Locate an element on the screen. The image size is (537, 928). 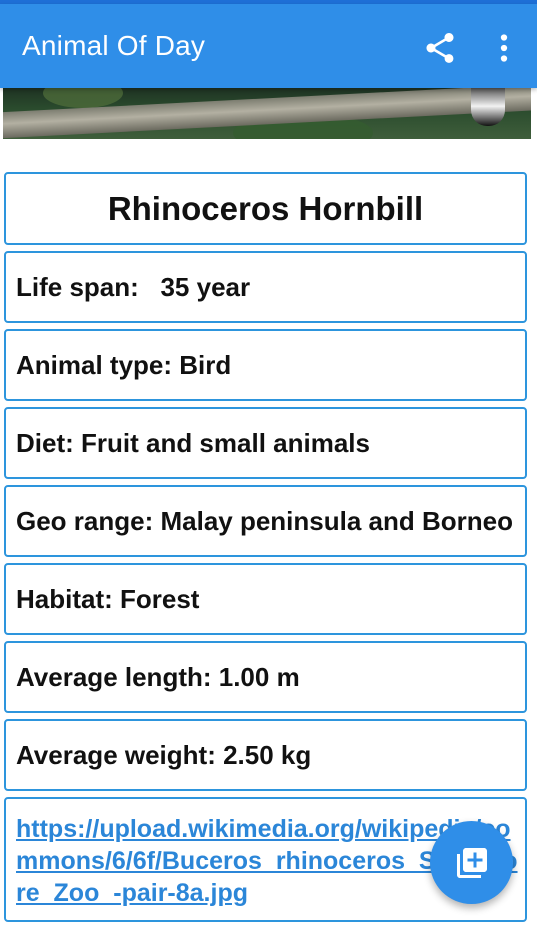
add-to-library-icon is located at coordinates (471, 862).